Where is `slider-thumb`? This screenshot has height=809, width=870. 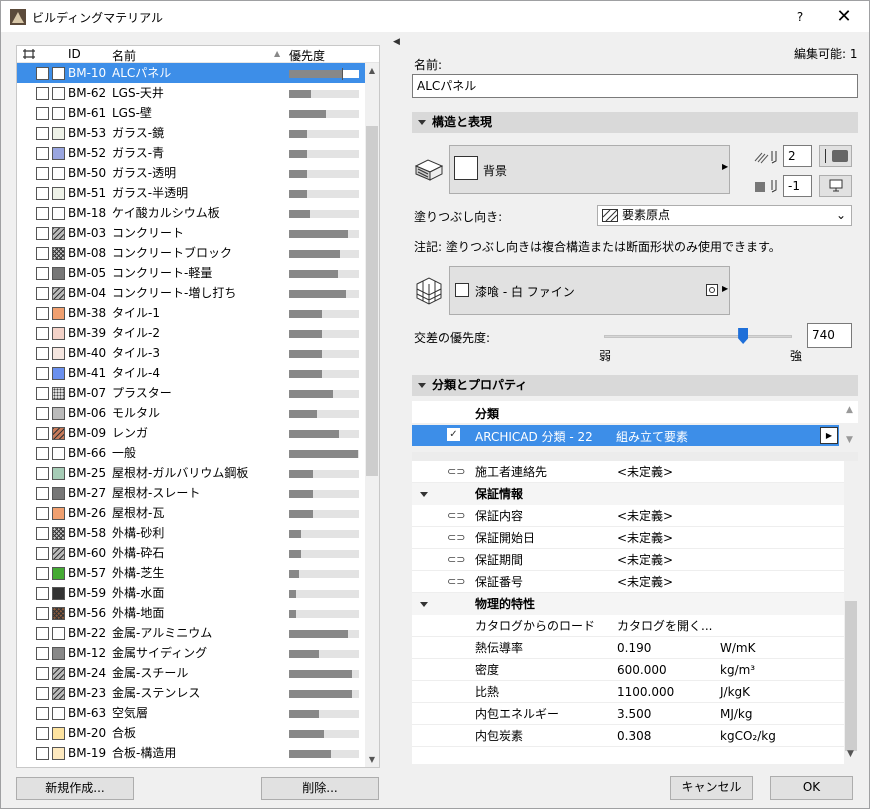
slider-thumb is located at coordinates (743, 336).